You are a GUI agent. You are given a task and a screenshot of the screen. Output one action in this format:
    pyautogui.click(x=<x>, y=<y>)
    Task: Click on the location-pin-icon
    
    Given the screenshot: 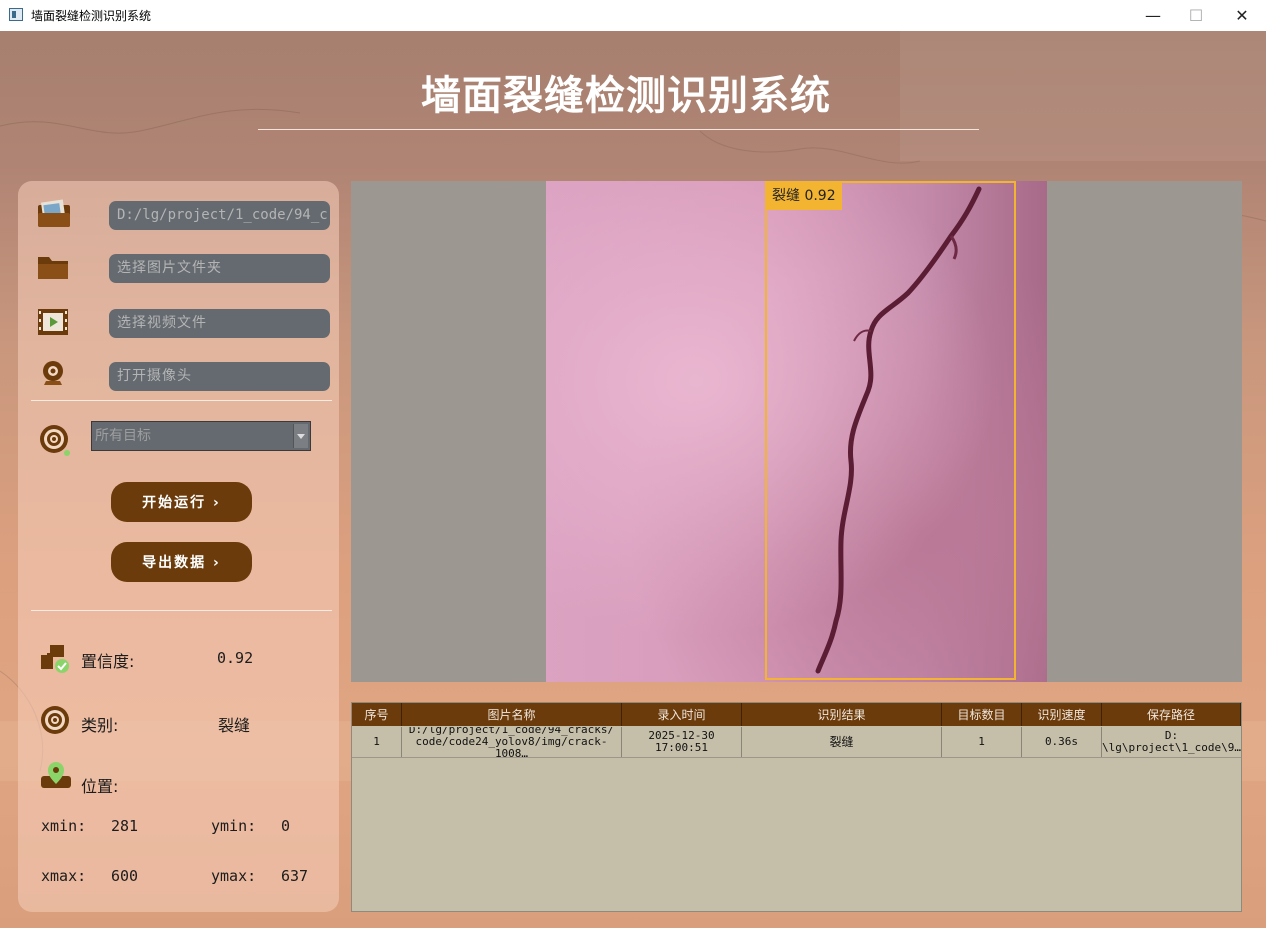 What is the action you would take?
    pyautogui.click(x=56, y=775)
    